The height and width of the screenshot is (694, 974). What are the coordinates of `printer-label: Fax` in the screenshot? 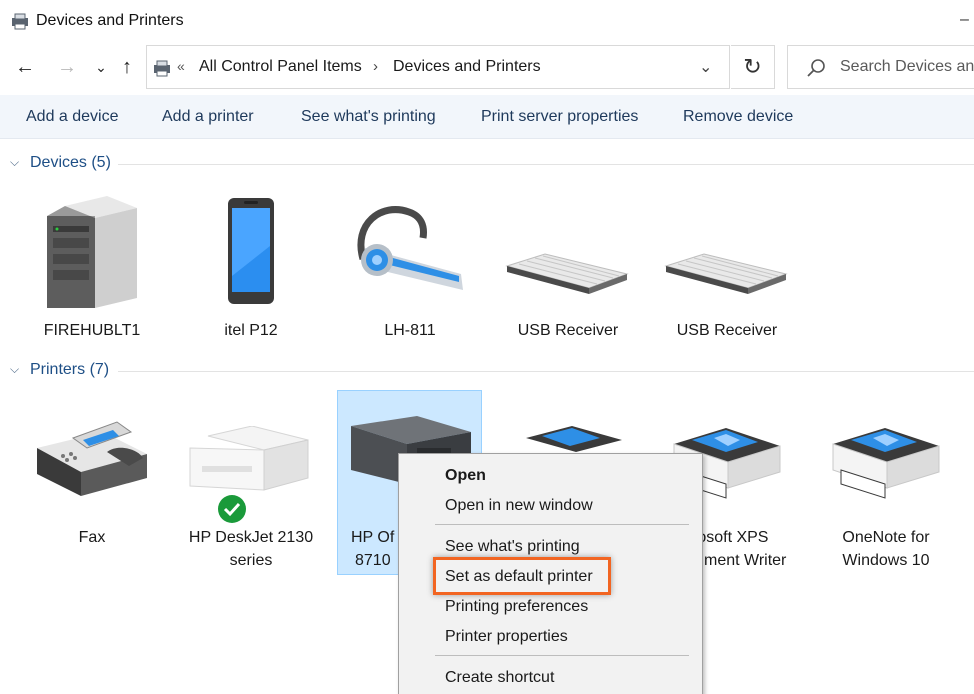 It's located at (92, 537).